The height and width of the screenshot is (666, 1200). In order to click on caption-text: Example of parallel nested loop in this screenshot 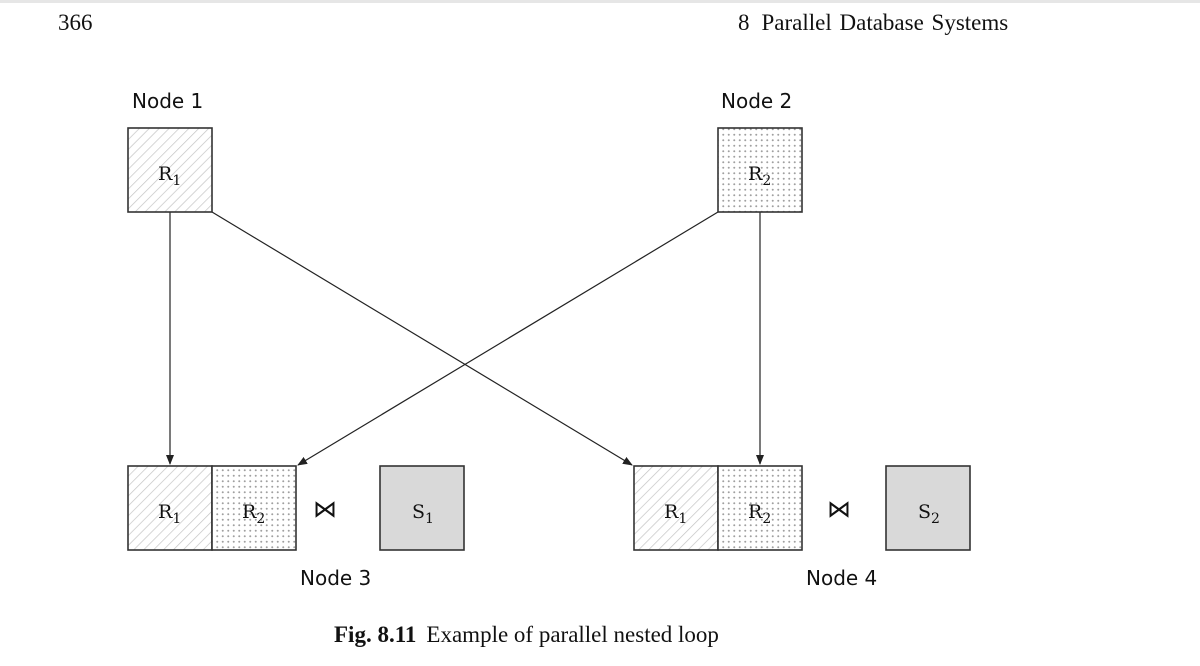, I will do `click(572, 634)`.